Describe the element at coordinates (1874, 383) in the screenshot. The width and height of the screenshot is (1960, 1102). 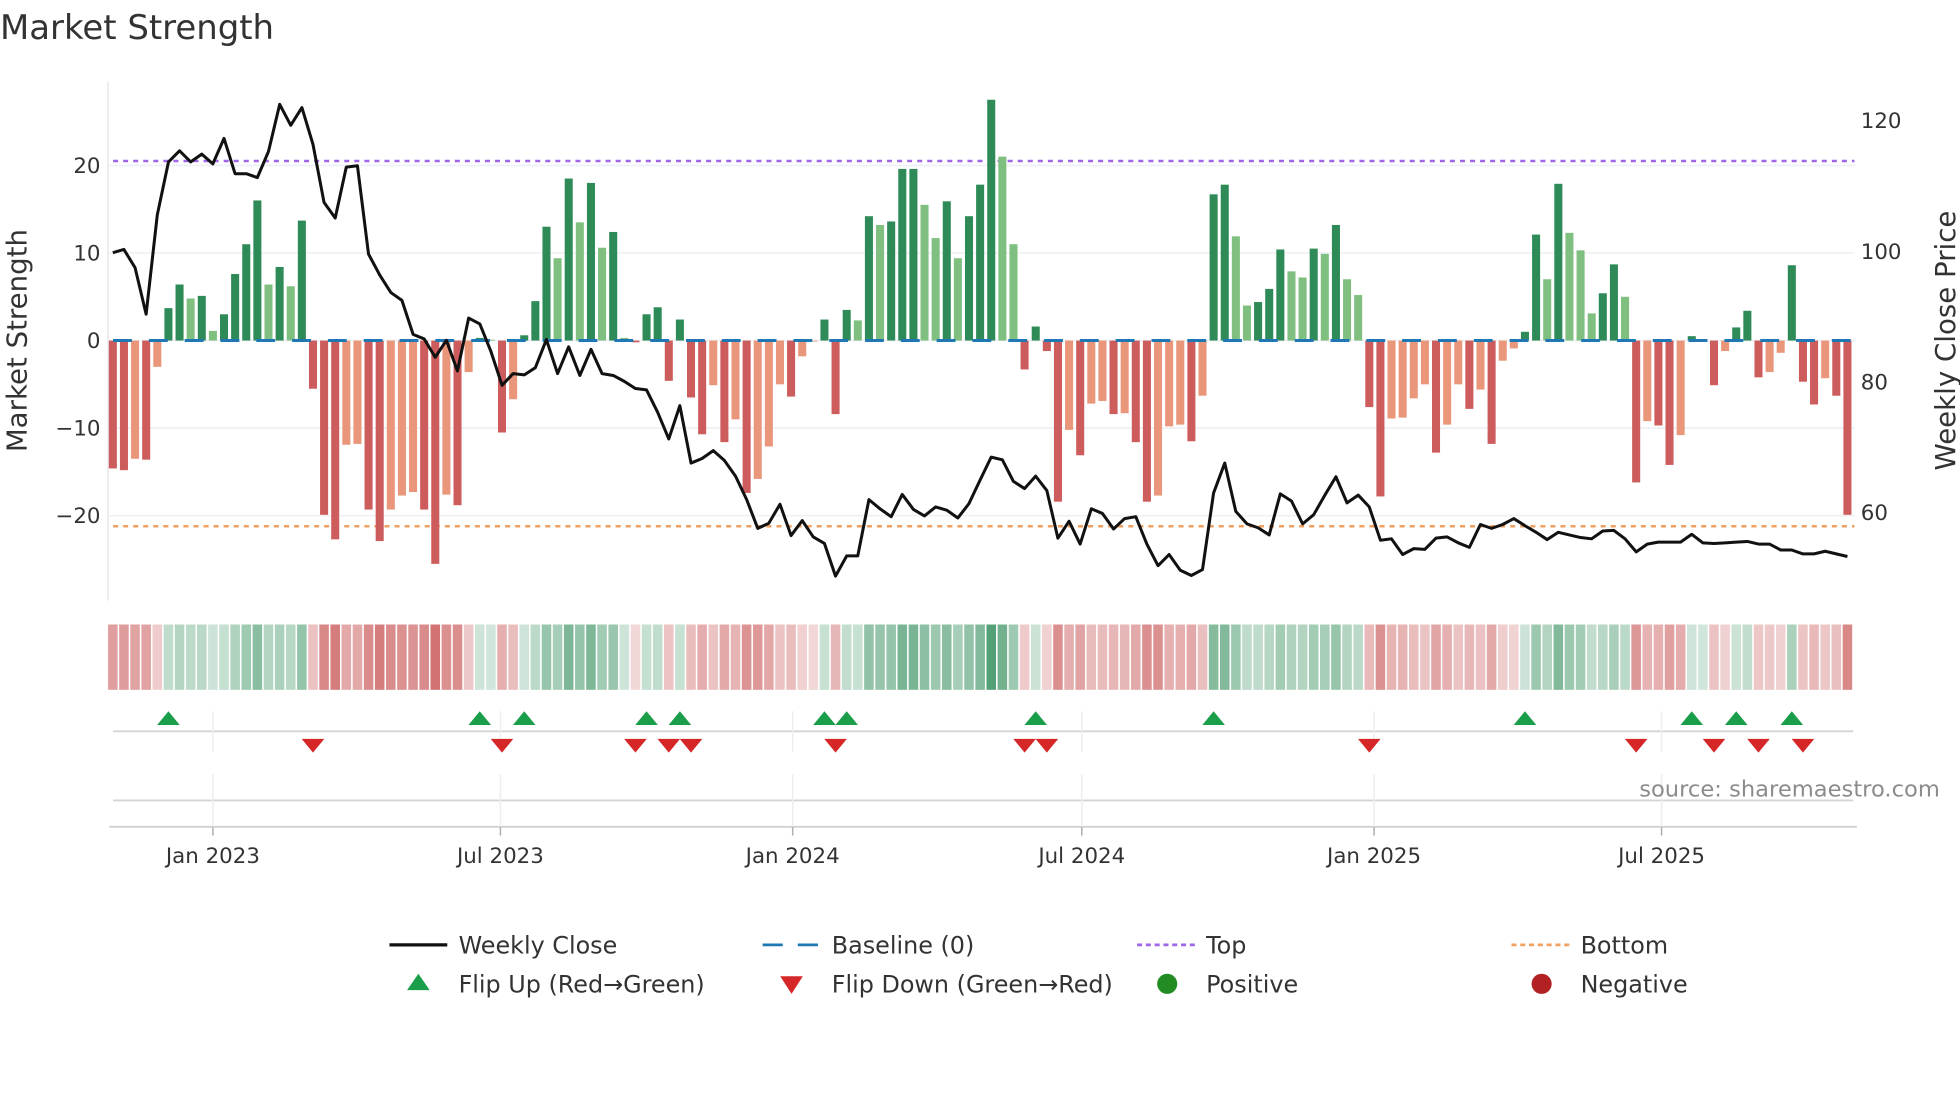
I see `y2-tick-label: 80` at that location.